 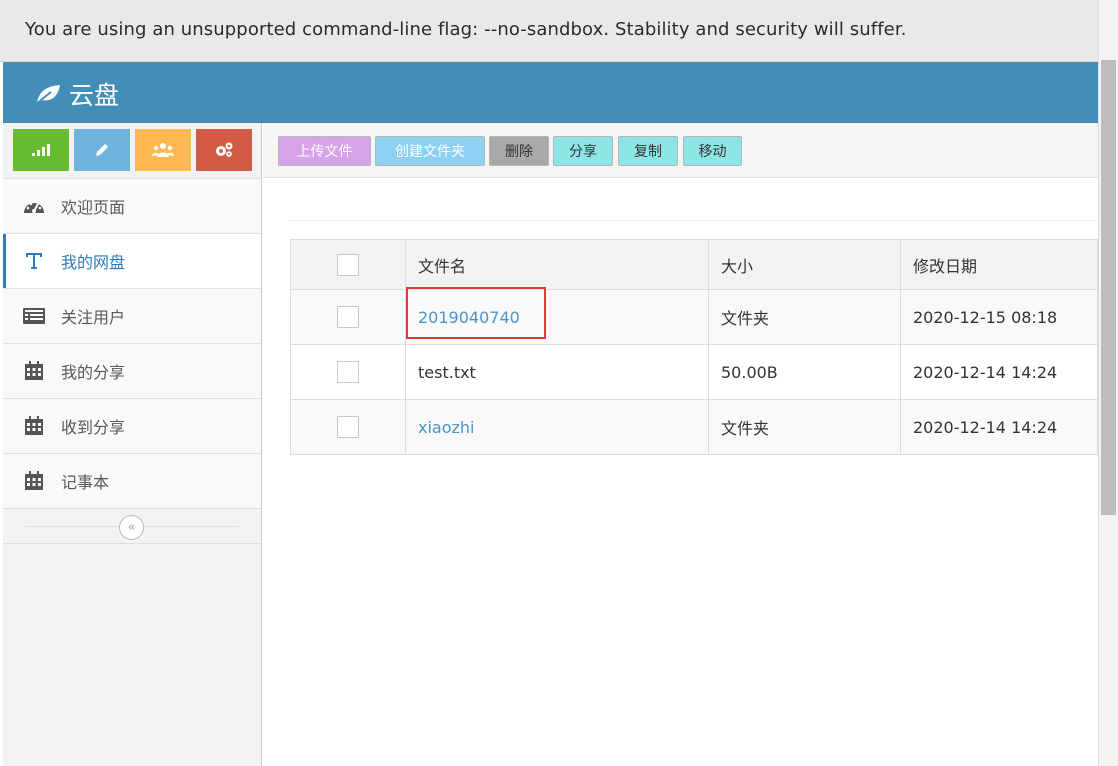 What do you see at coordinates (446, 427) in the screenshot?
I see `folder-link: xiaozhi` at bounding box center [446, 427].